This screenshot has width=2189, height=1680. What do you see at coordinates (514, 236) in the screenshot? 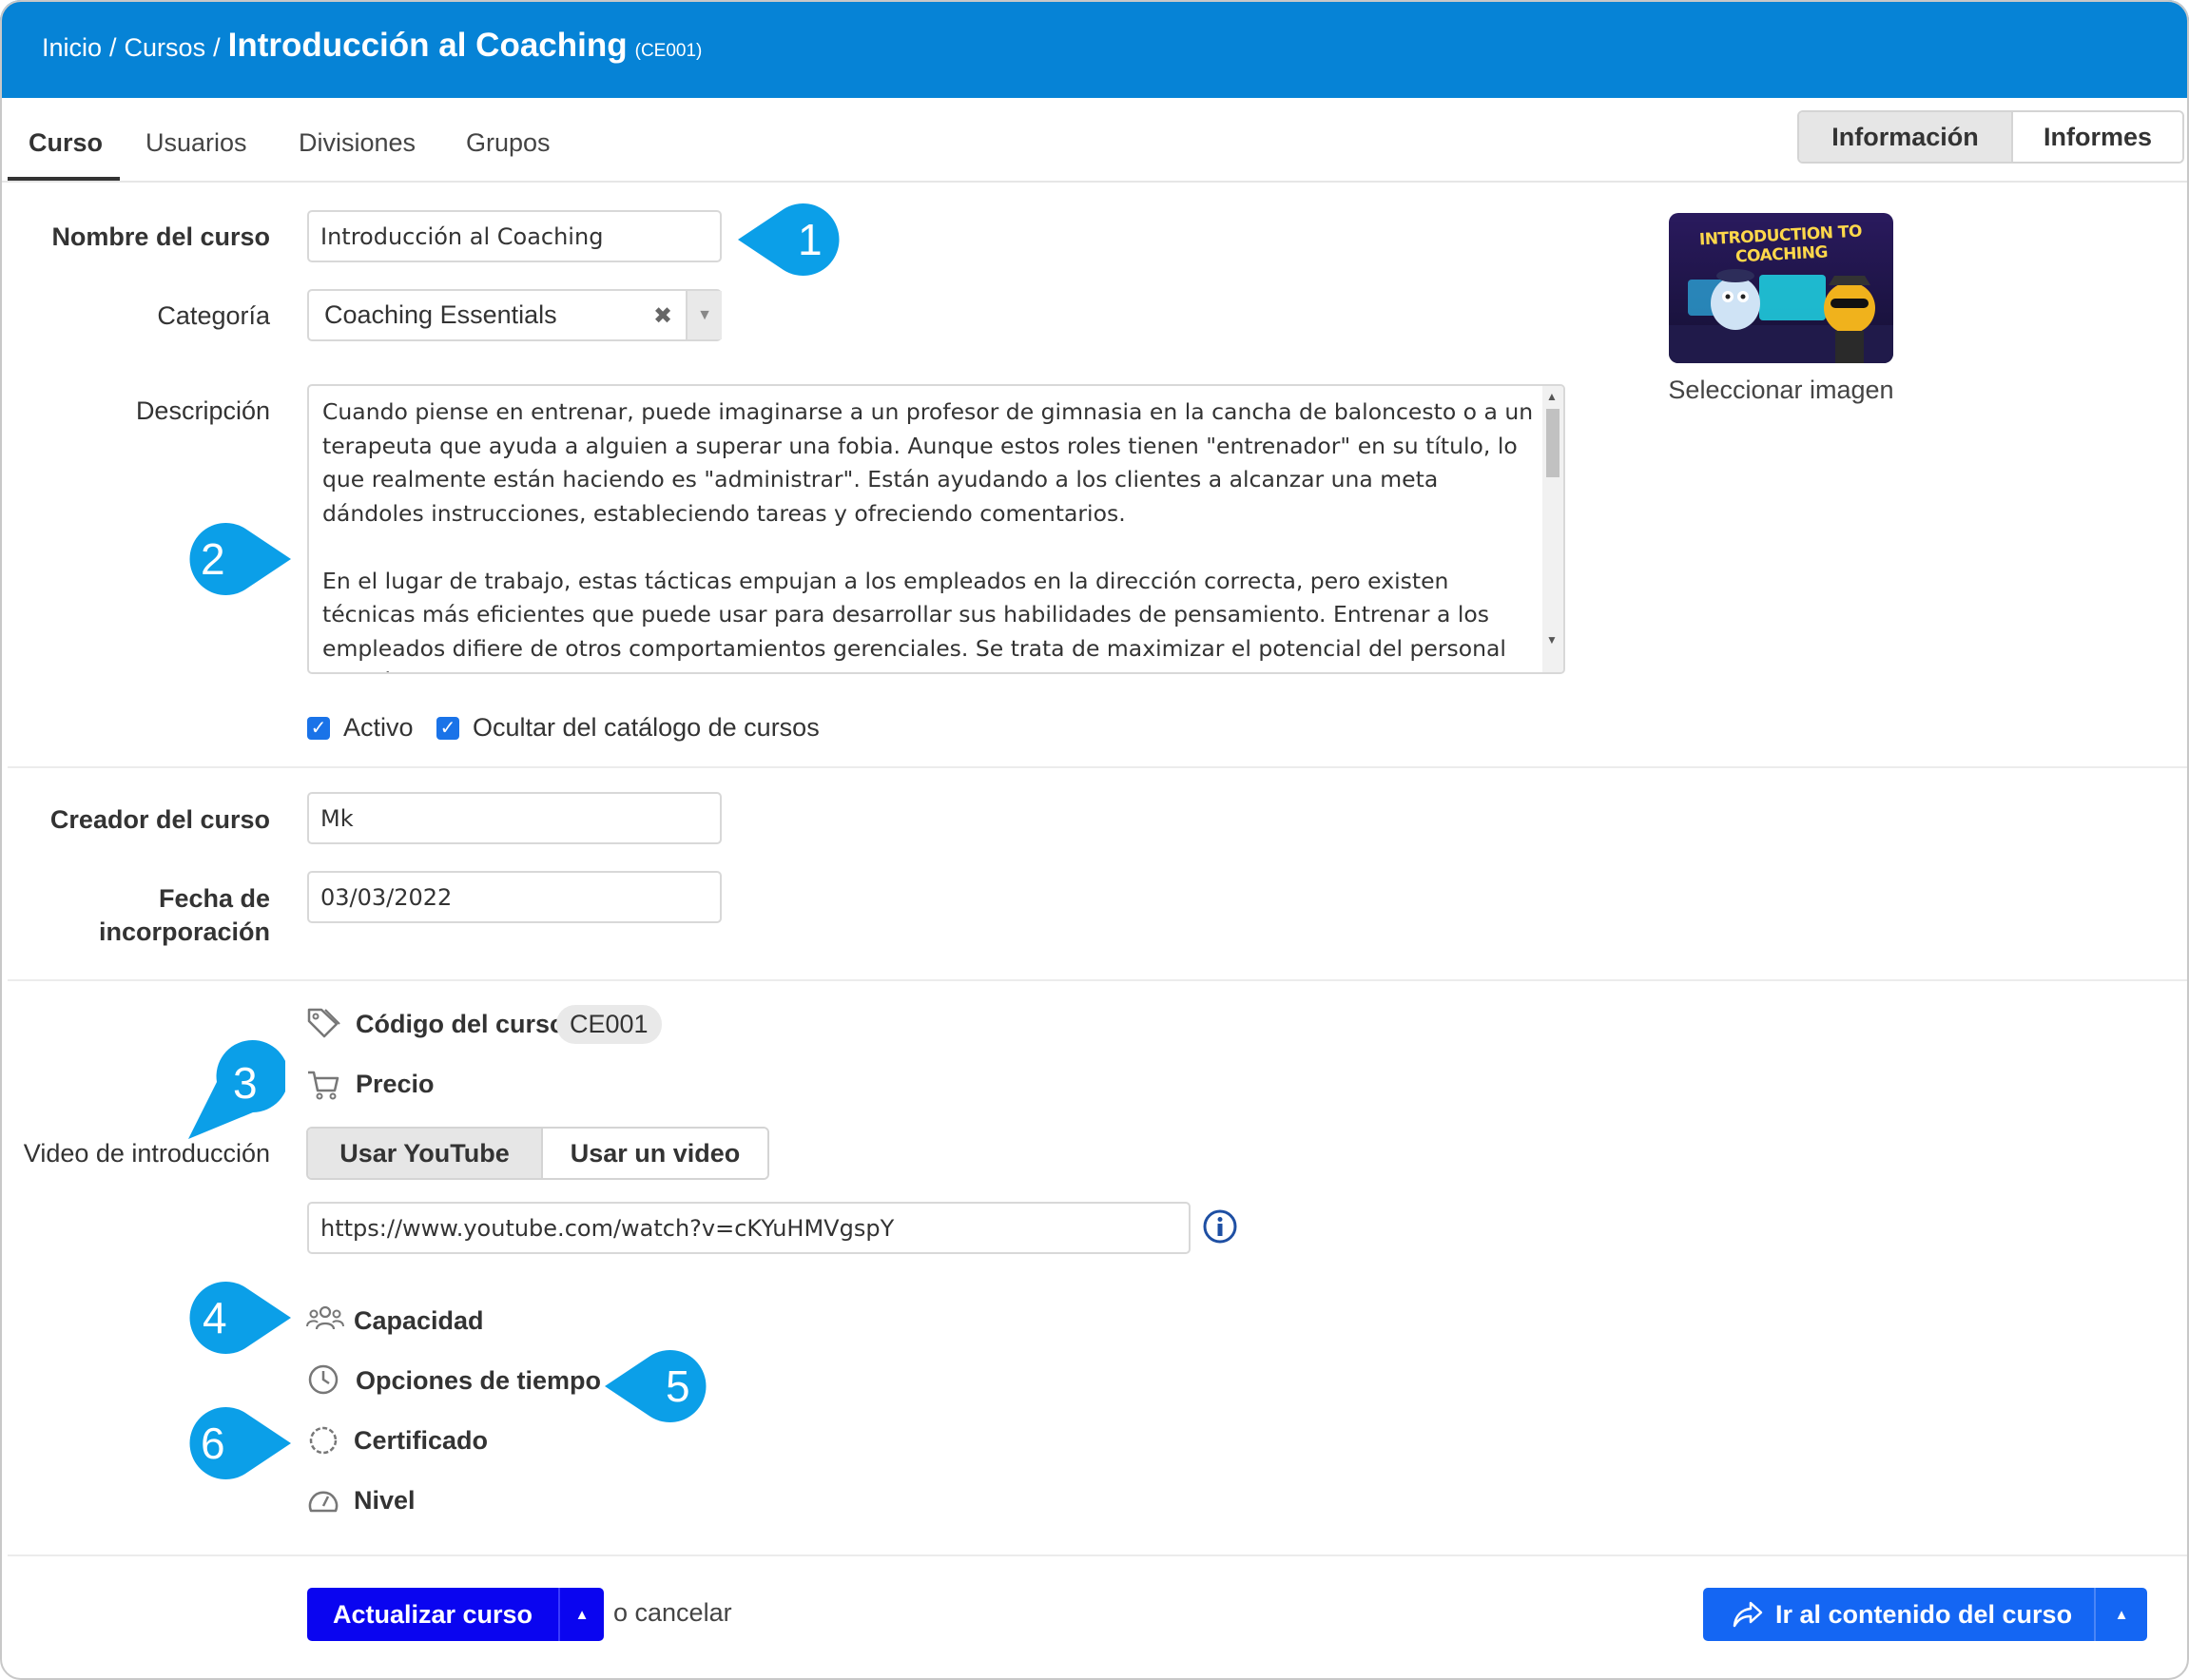
I see `course-name-input: Introducción al Coaching` at bounding box center [514, 236].